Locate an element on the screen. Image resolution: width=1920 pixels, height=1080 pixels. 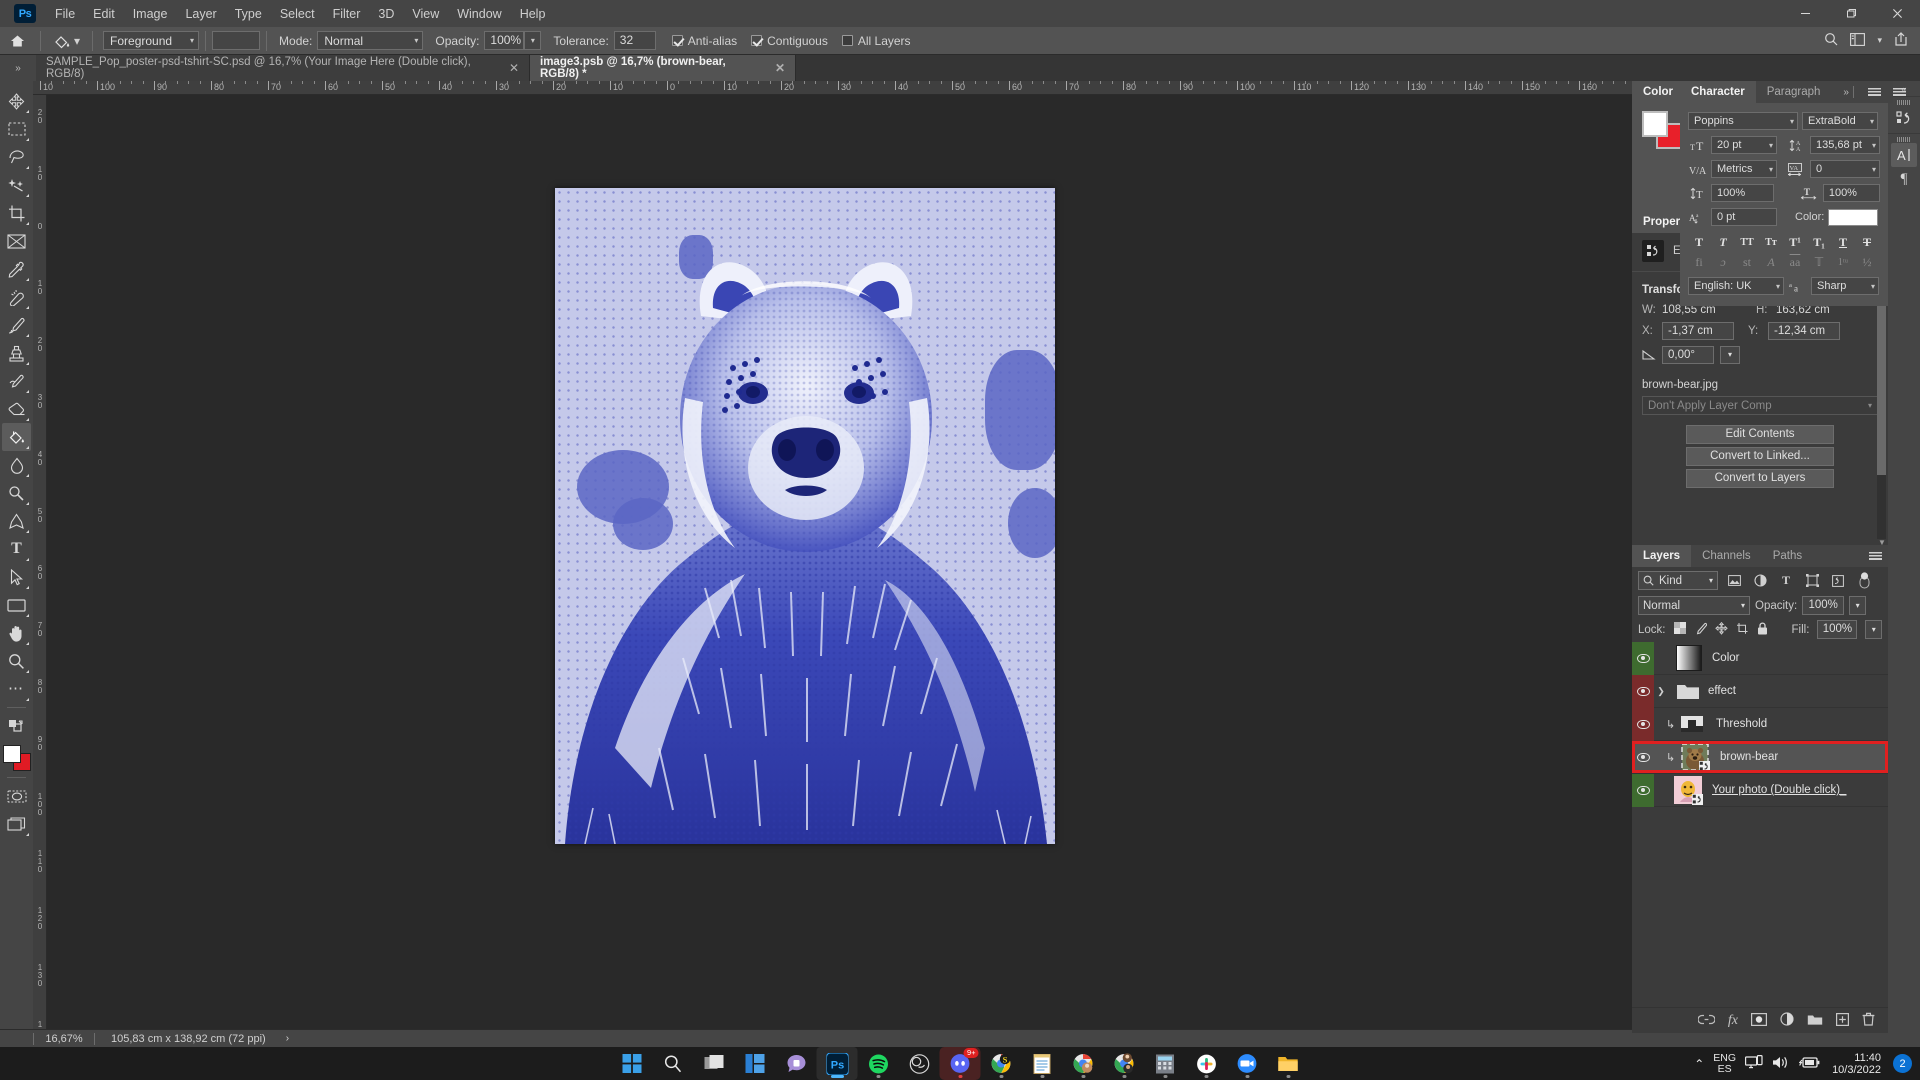
search-icon is located at coordinates (1831, 40).